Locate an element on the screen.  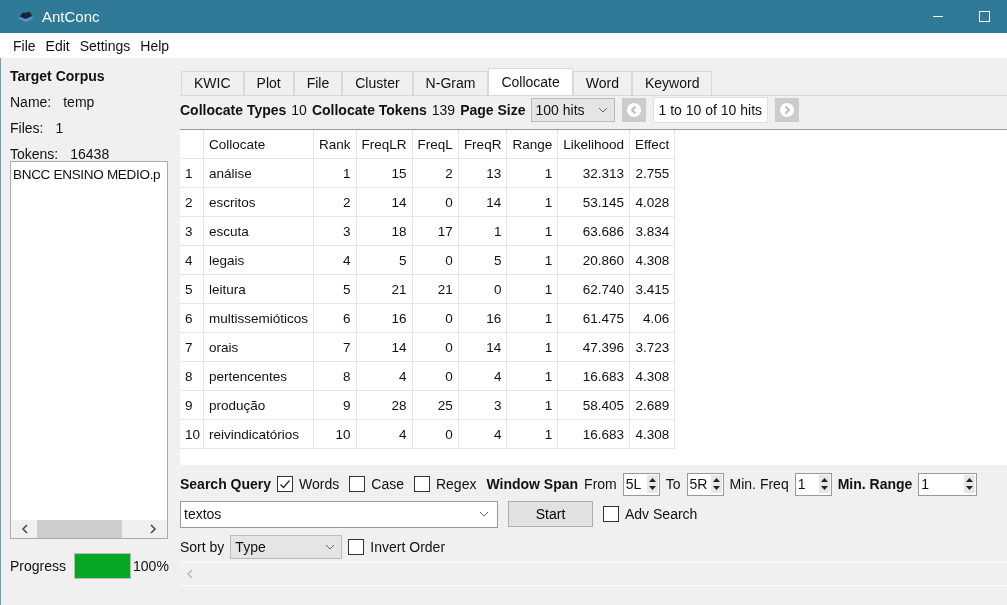
table-cell: escuta is located at coordinates (258, 231).